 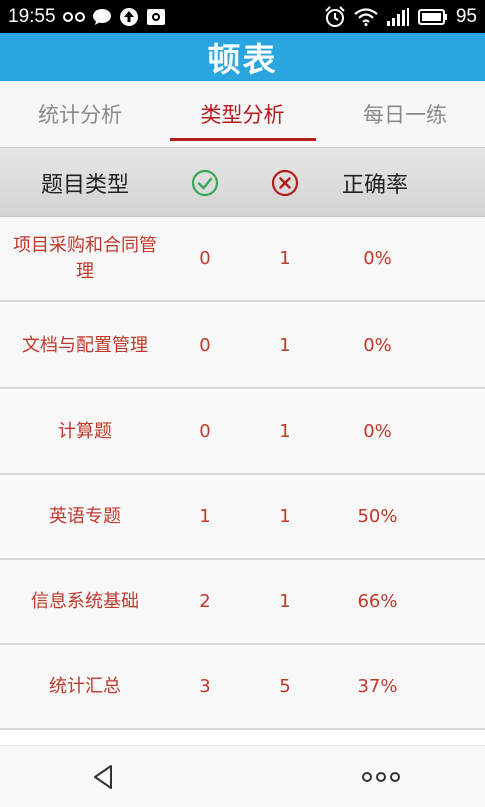 What do you see at coordinates (84, 185) in the screenshot?
I see `header-question-type: 题目类型` at bounding box center [84, 185].